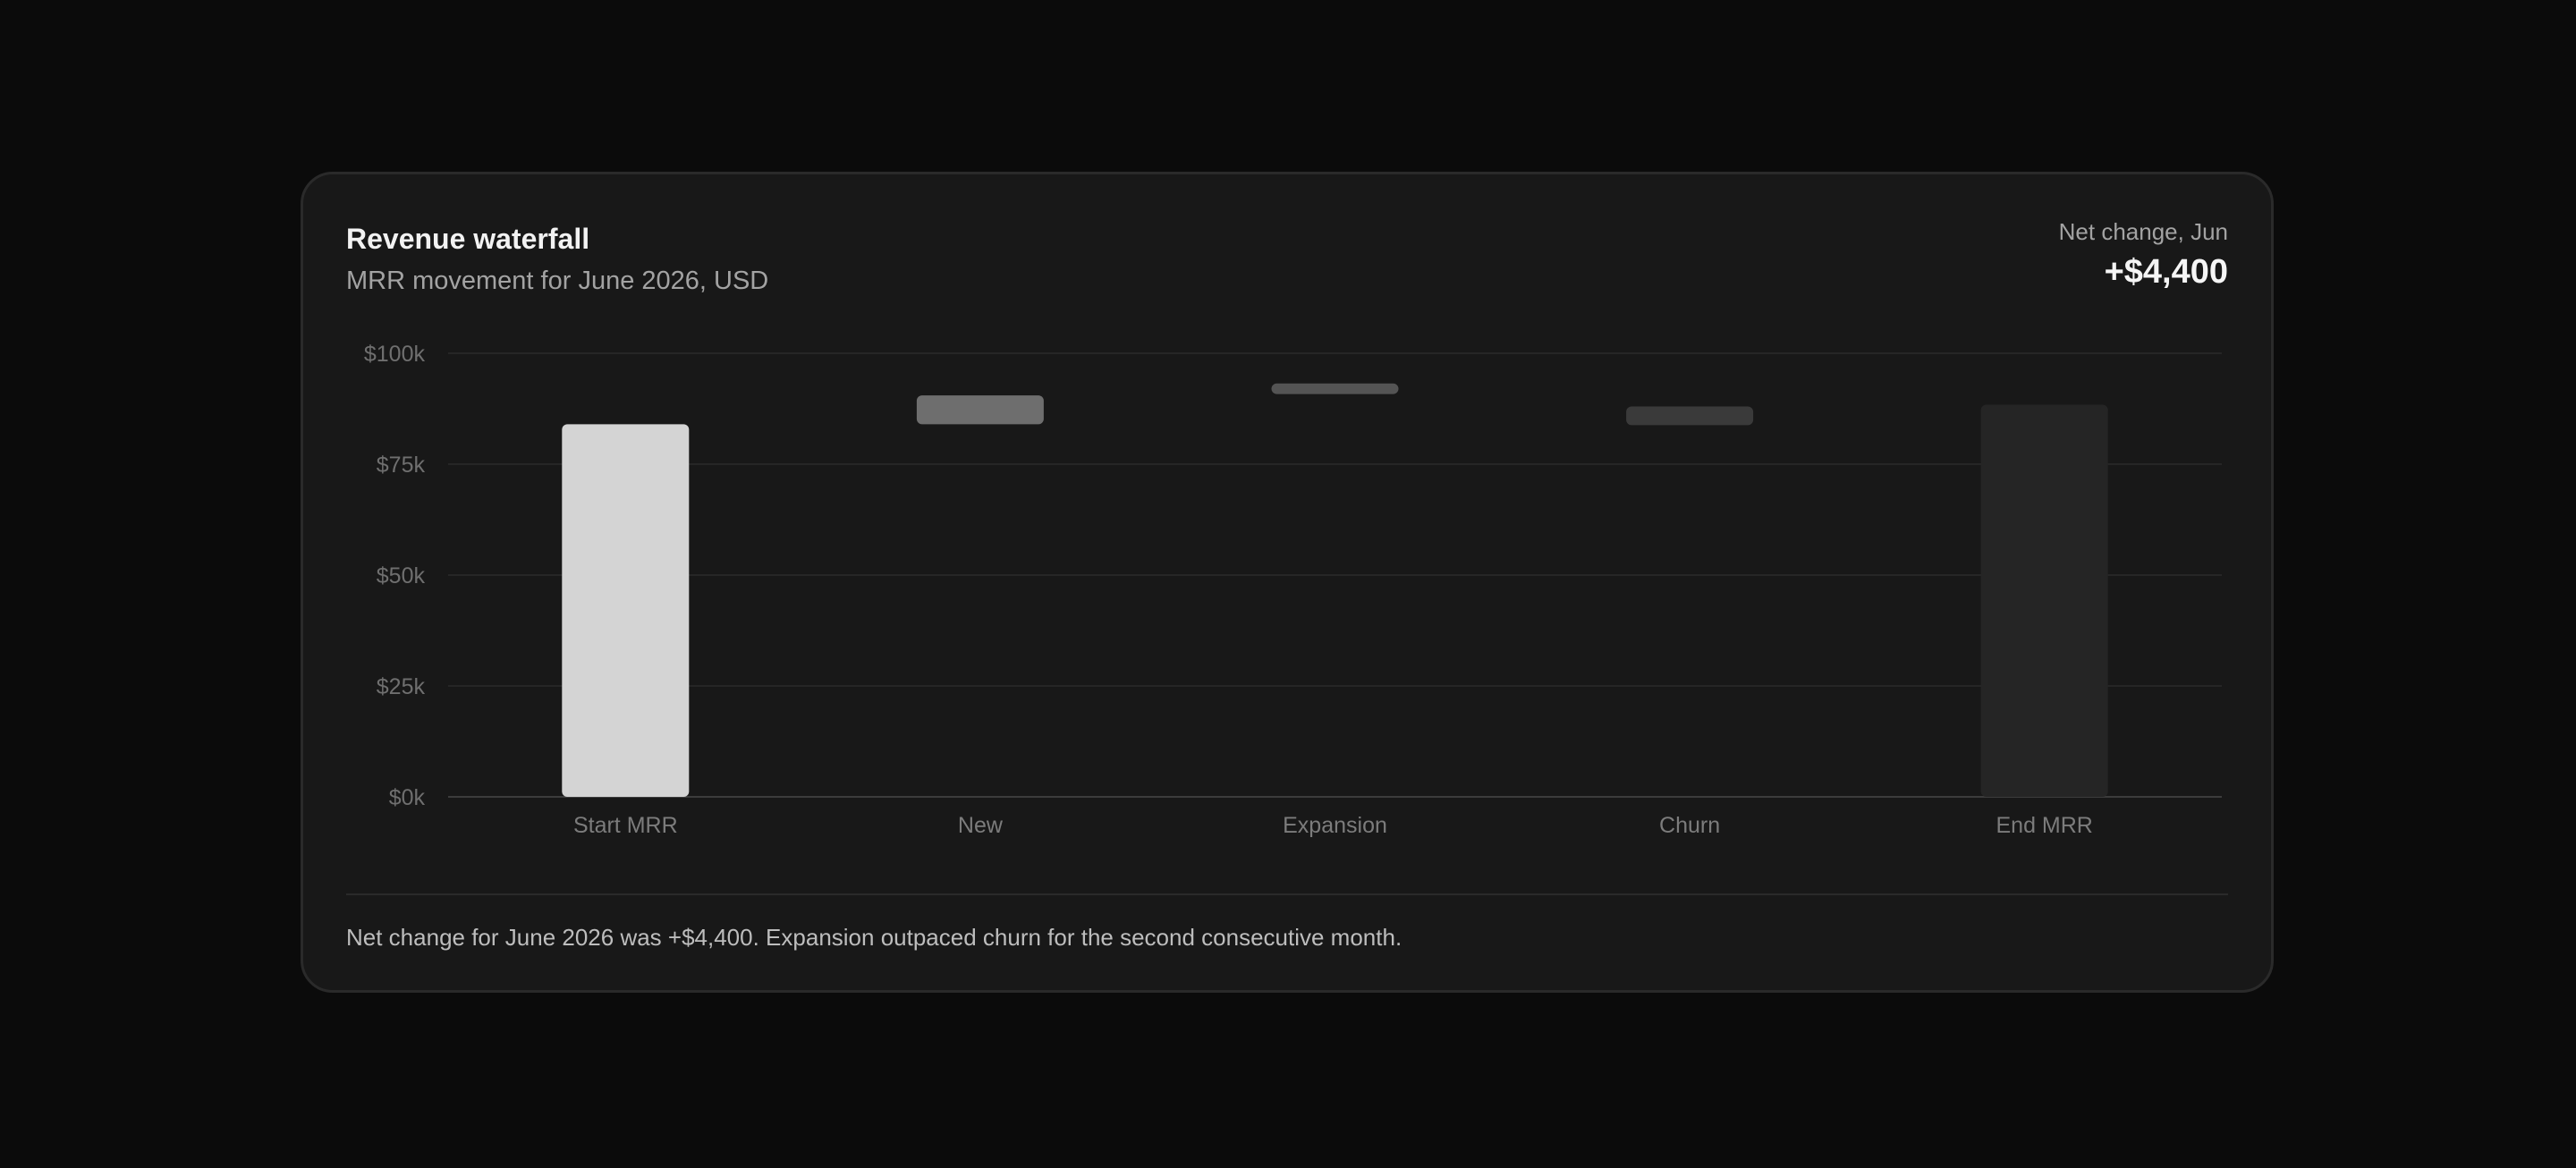  Describe the element at coordinates (395, 354) in the screenshot. I see `y-tick-label: $100k` at that location.